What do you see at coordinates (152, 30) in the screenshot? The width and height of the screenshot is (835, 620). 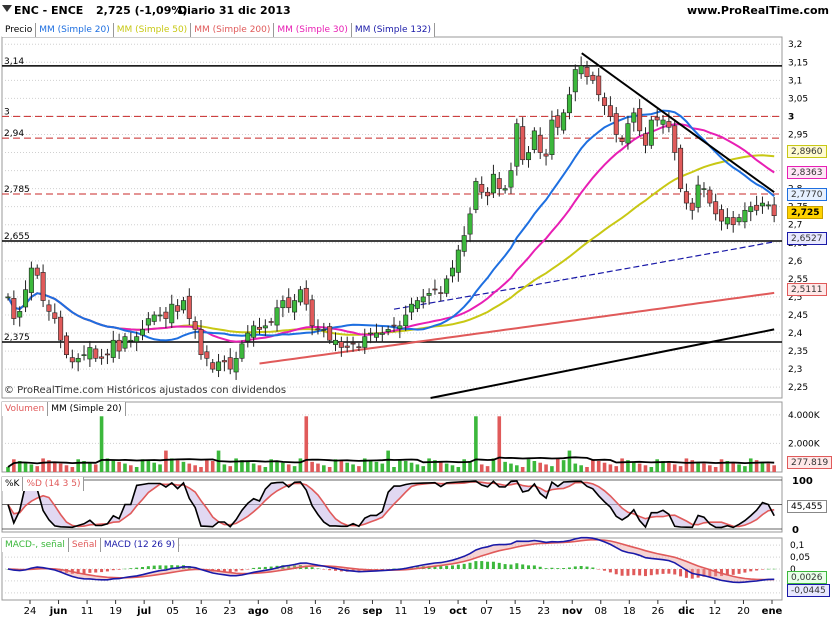 I see `legend-sma50: MM (Simple 50)` at bounding box center [152, 30].